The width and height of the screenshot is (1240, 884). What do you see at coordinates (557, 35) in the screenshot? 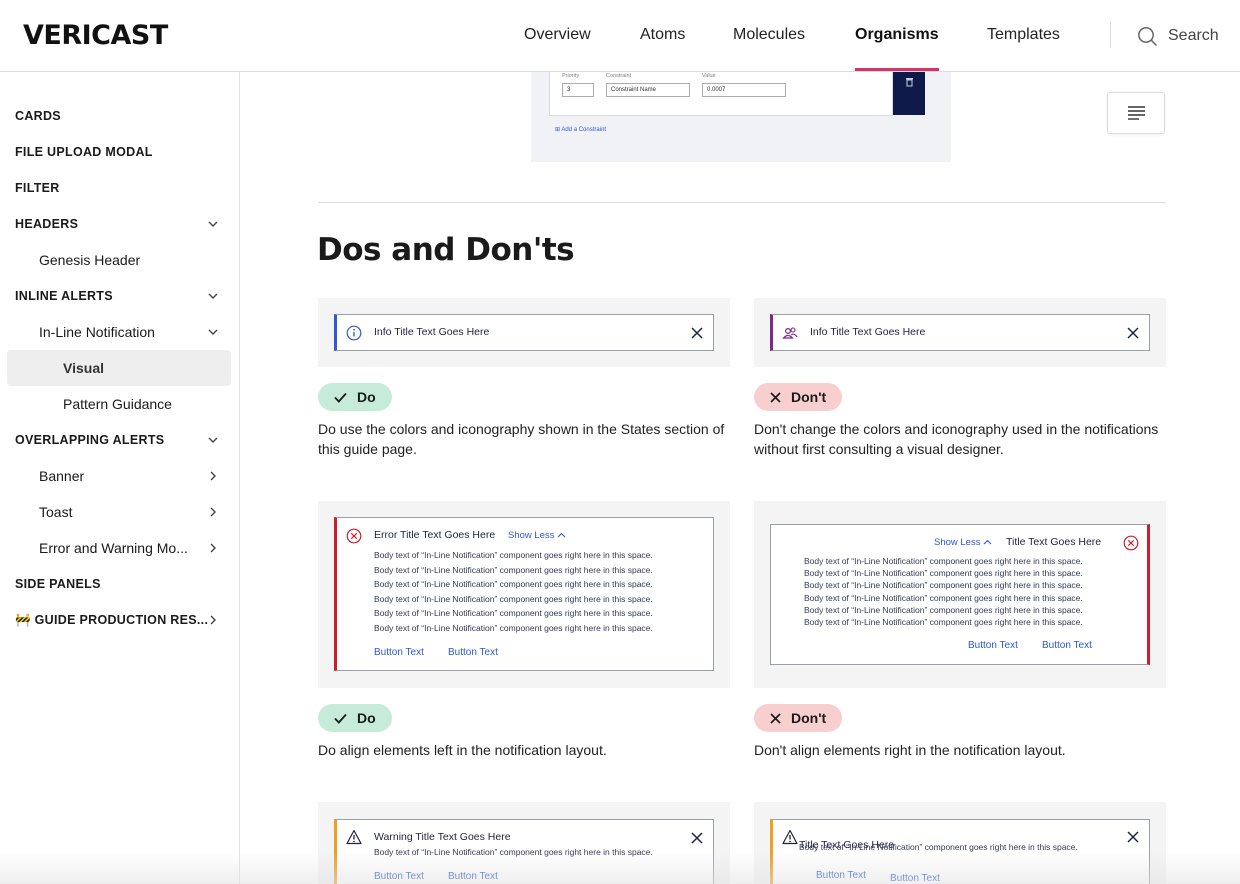
I see `nav-overview: Overview` at bounding box center [557, 35].